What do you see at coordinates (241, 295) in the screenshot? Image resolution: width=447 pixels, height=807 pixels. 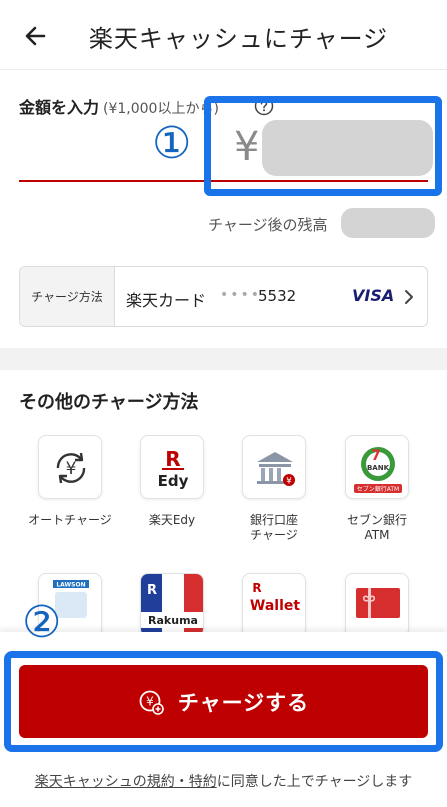 I see `card-masked-digits: ••••` at bounding box center [241, 295].